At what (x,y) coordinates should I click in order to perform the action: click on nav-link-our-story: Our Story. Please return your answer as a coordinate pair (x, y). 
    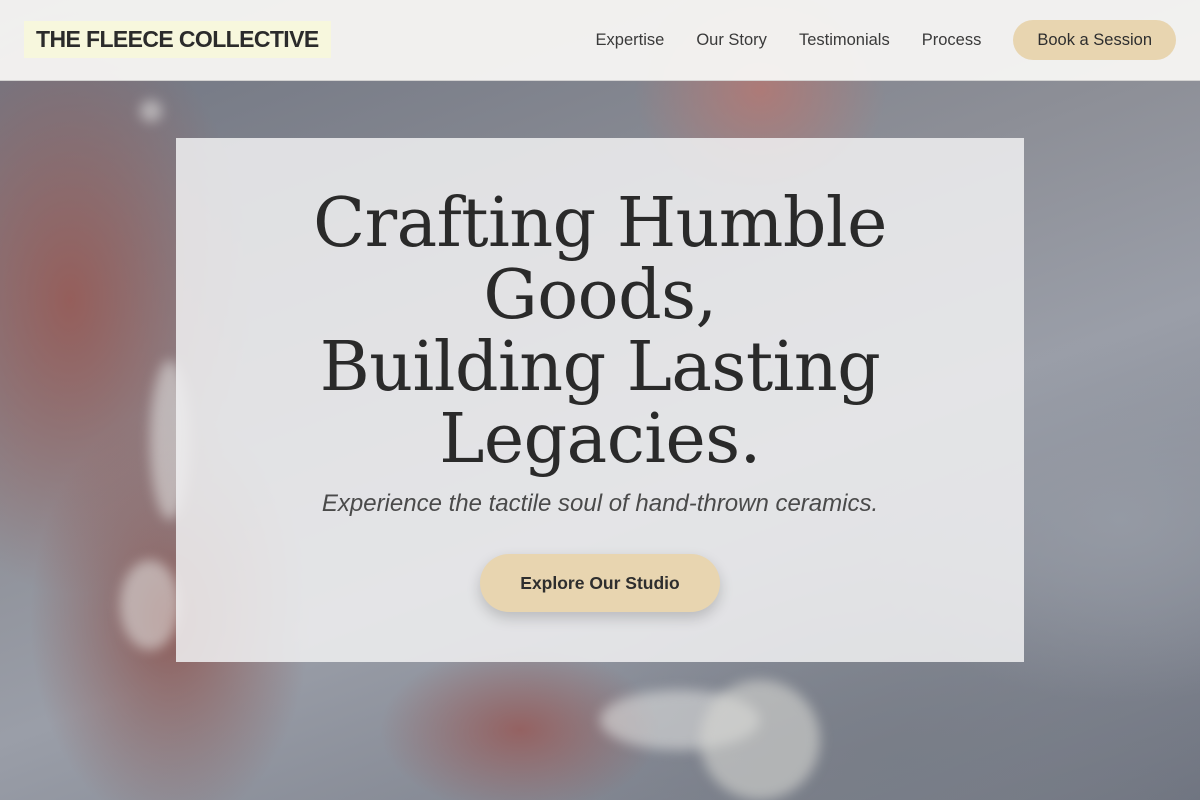
    Looking at the image, I should click on (731, 40).